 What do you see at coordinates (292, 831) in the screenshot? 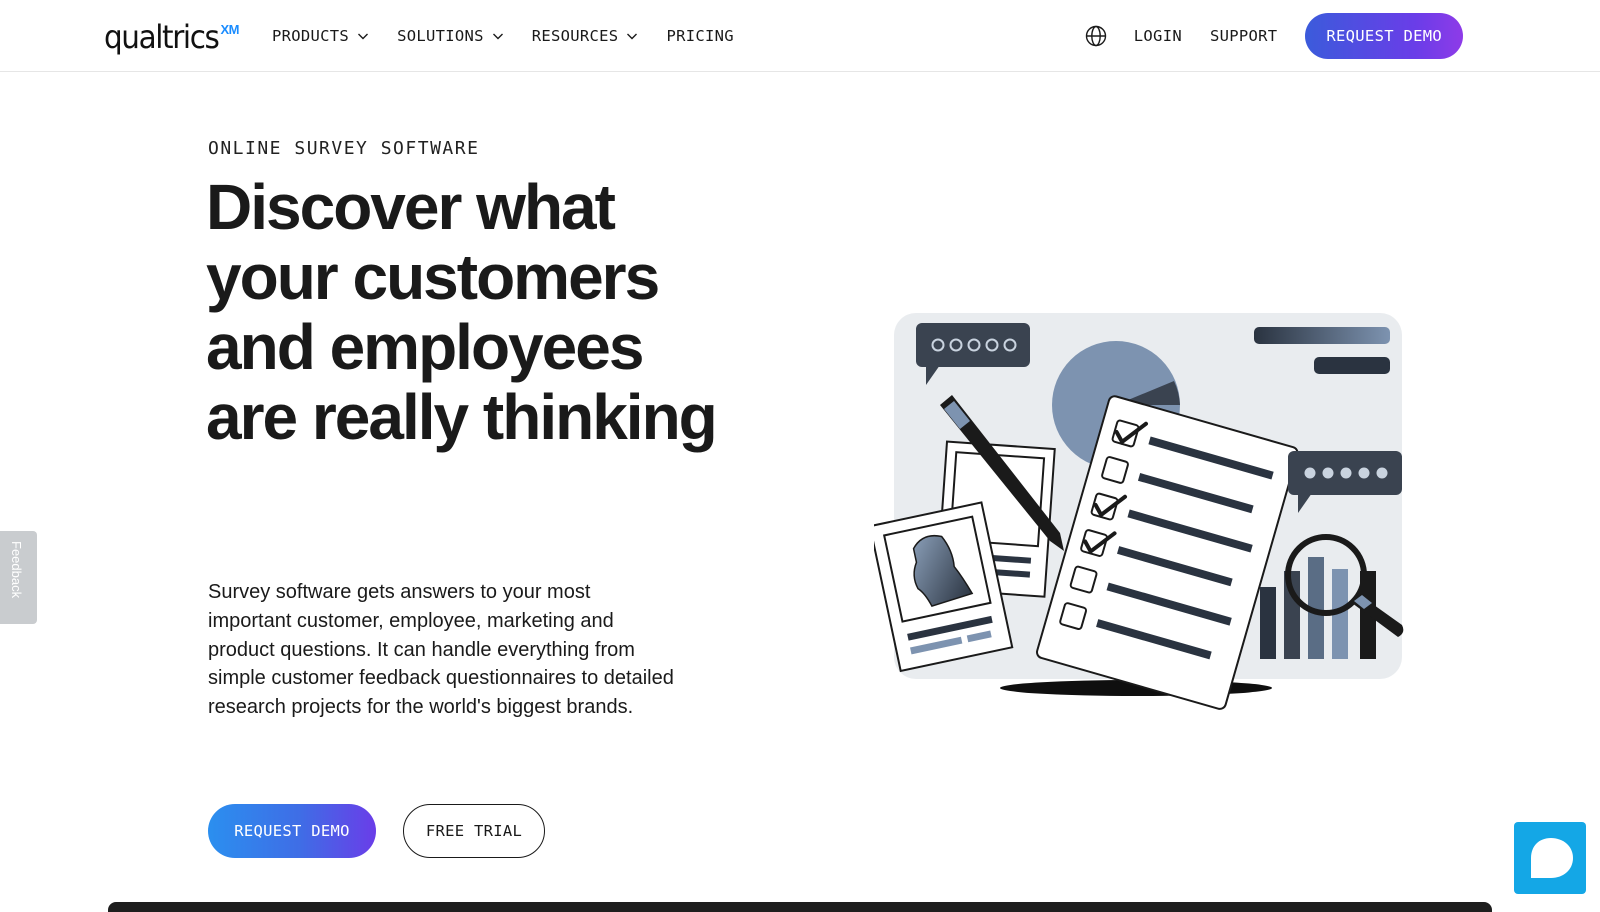
I see `request-demo-button: REQUEST DEMO` at bounding box center [292, 831].